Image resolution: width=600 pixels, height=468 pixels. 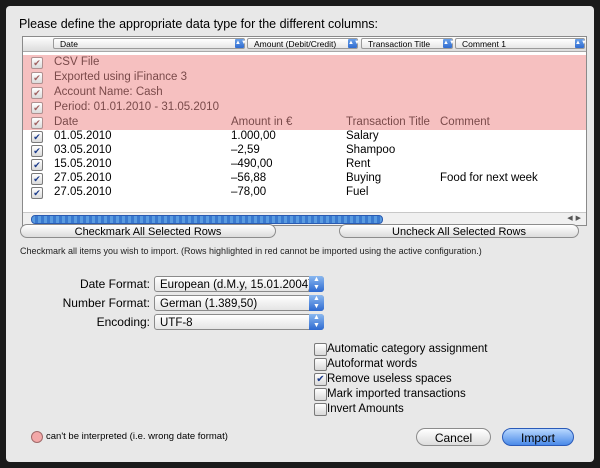 What do you see at coordinates (66, 122) in the screenshot?
I see `cell-date: Date` at bounding box center [66, 122].